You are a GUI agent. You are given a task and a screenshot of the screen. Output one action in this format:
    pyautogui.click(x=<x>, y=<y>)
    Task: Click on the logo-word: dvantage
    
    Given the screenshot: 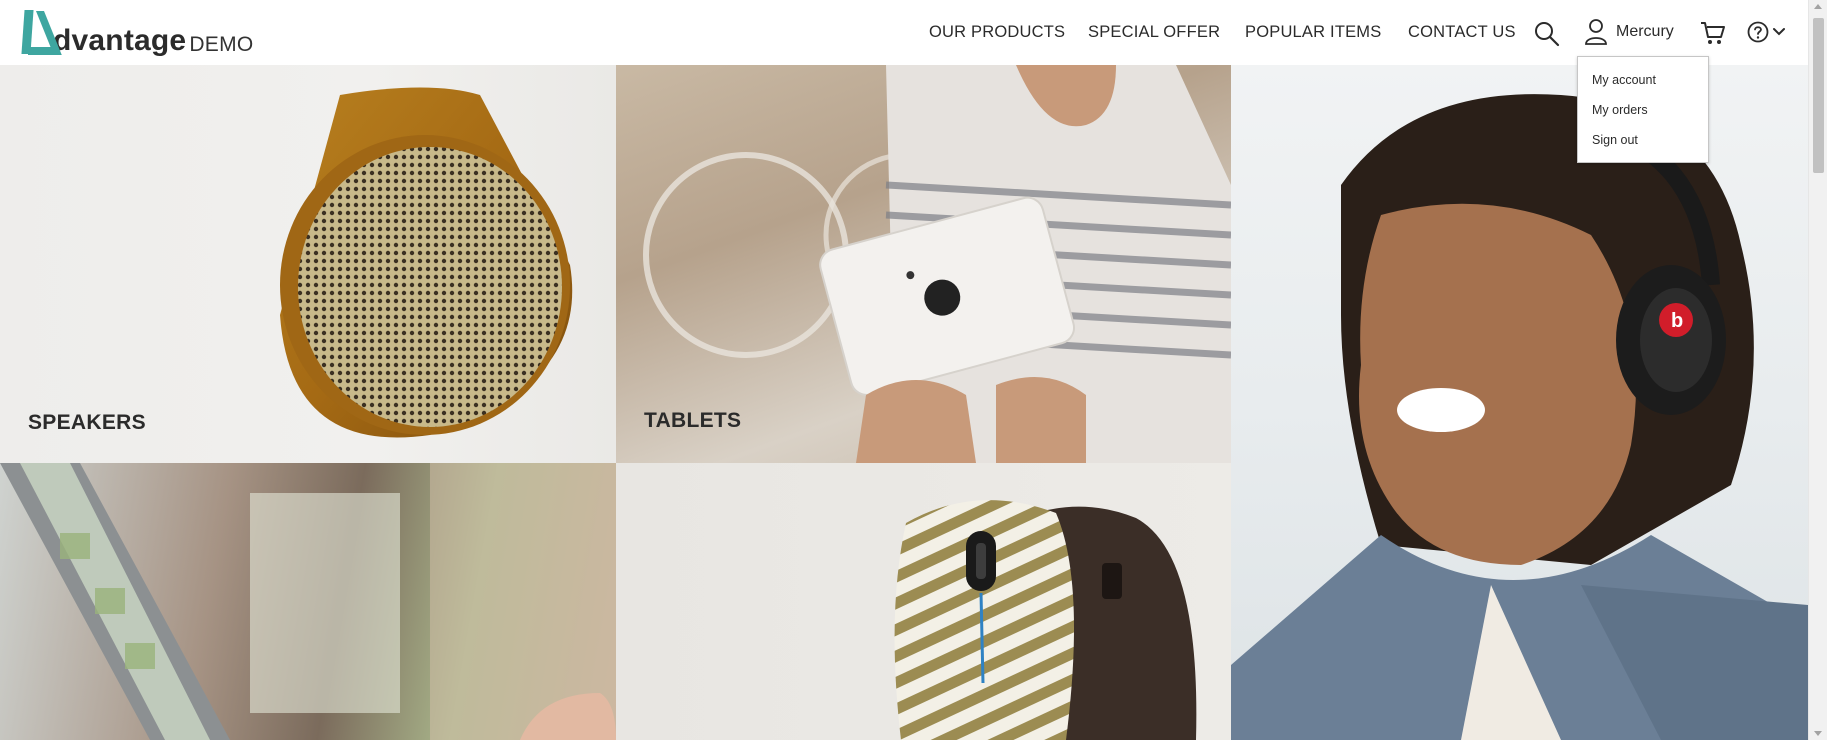 What is the action you would take?
    pyautogui.click(x=120, y=40)
    